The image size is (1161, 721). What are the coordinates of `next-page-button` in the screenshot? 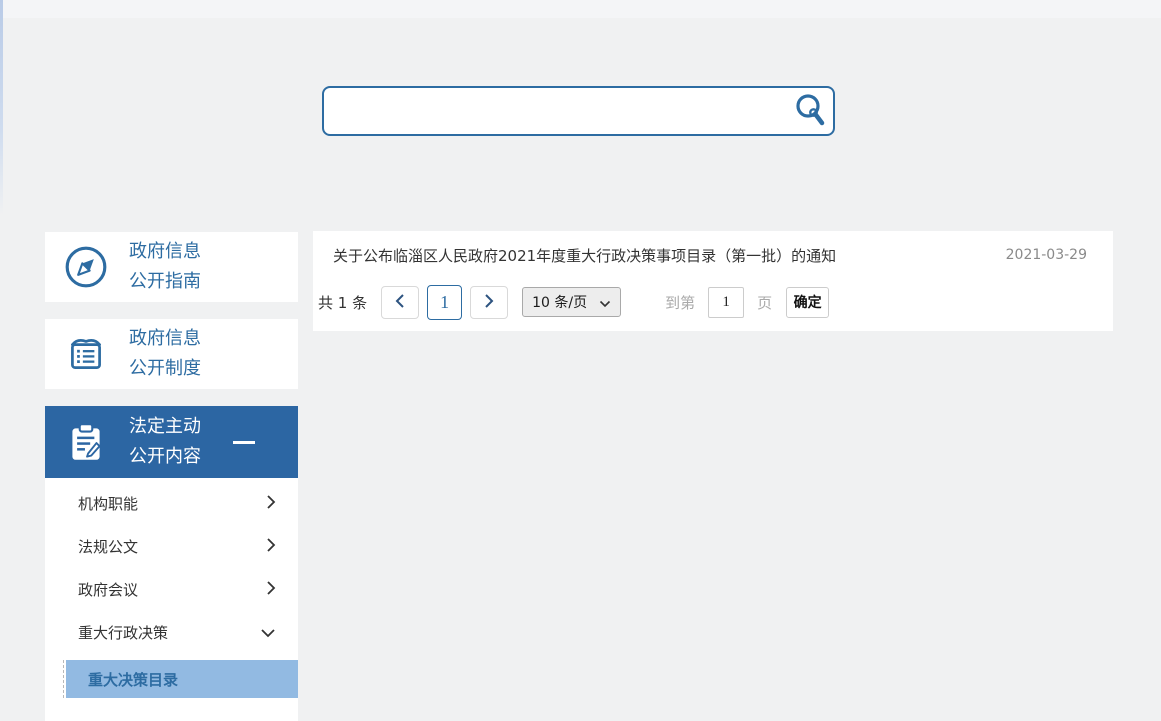 It's located at (489, 302).